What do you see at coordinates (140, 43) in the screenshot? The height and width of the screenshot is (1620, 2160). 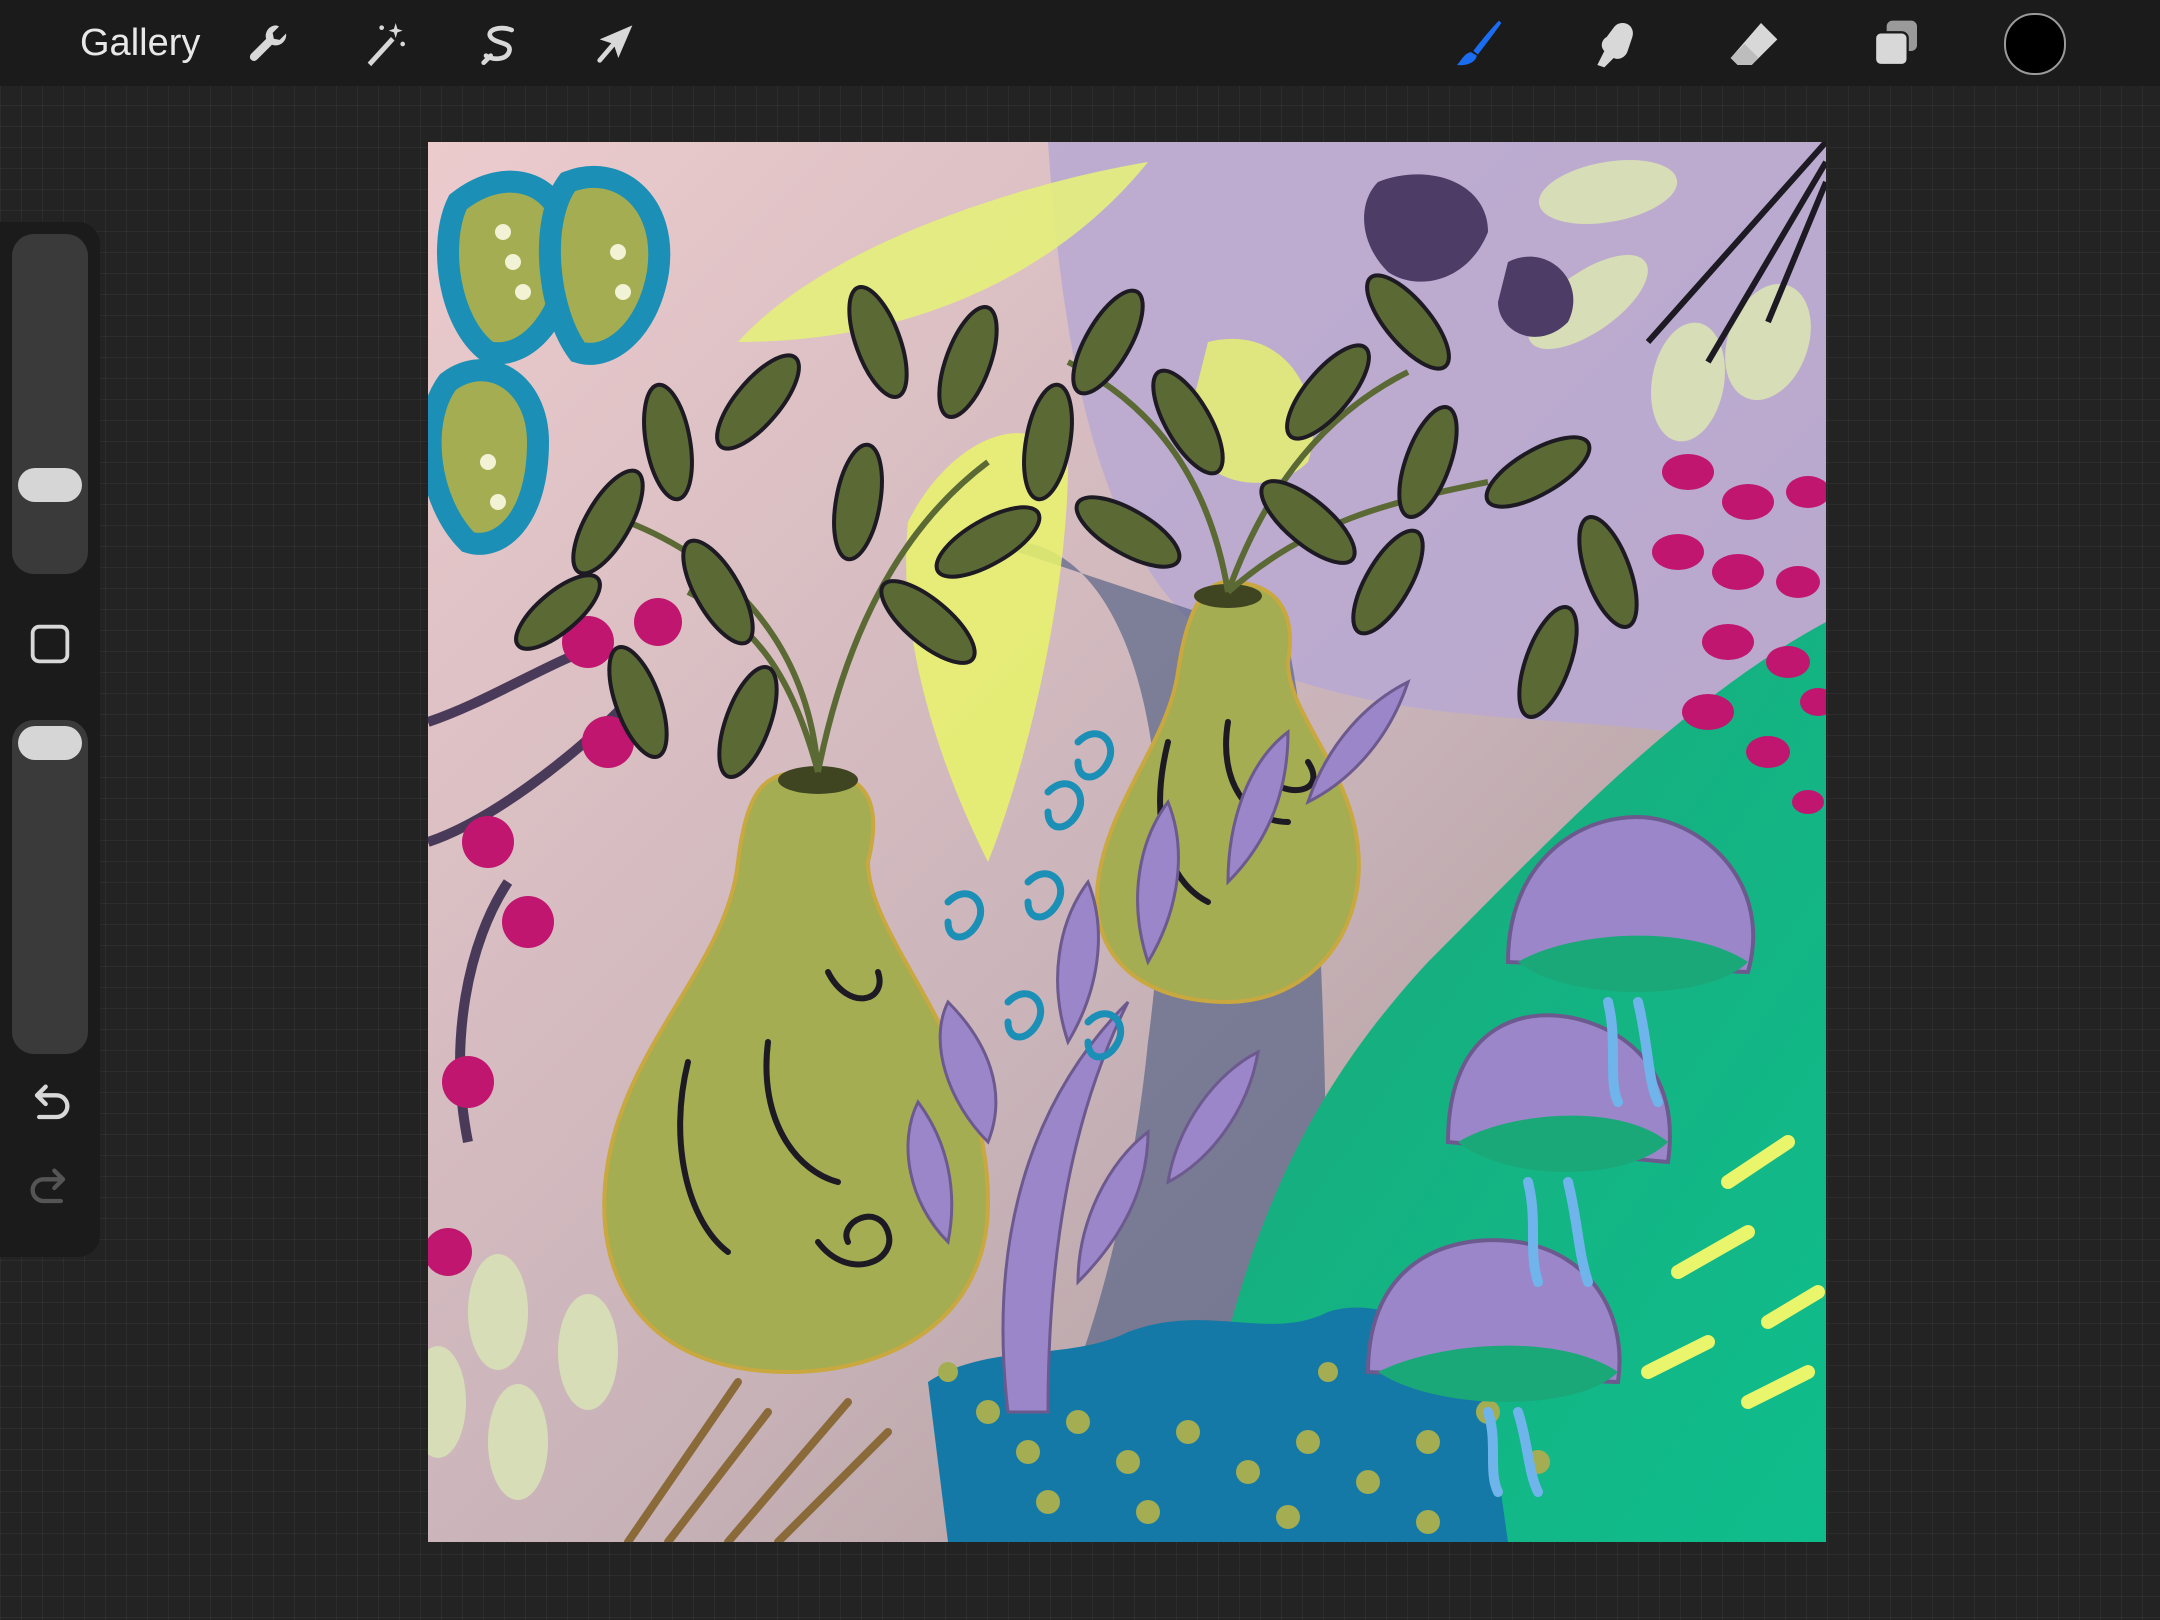 I see `gallery-button: Gallery` at bounding box center [140, 43].